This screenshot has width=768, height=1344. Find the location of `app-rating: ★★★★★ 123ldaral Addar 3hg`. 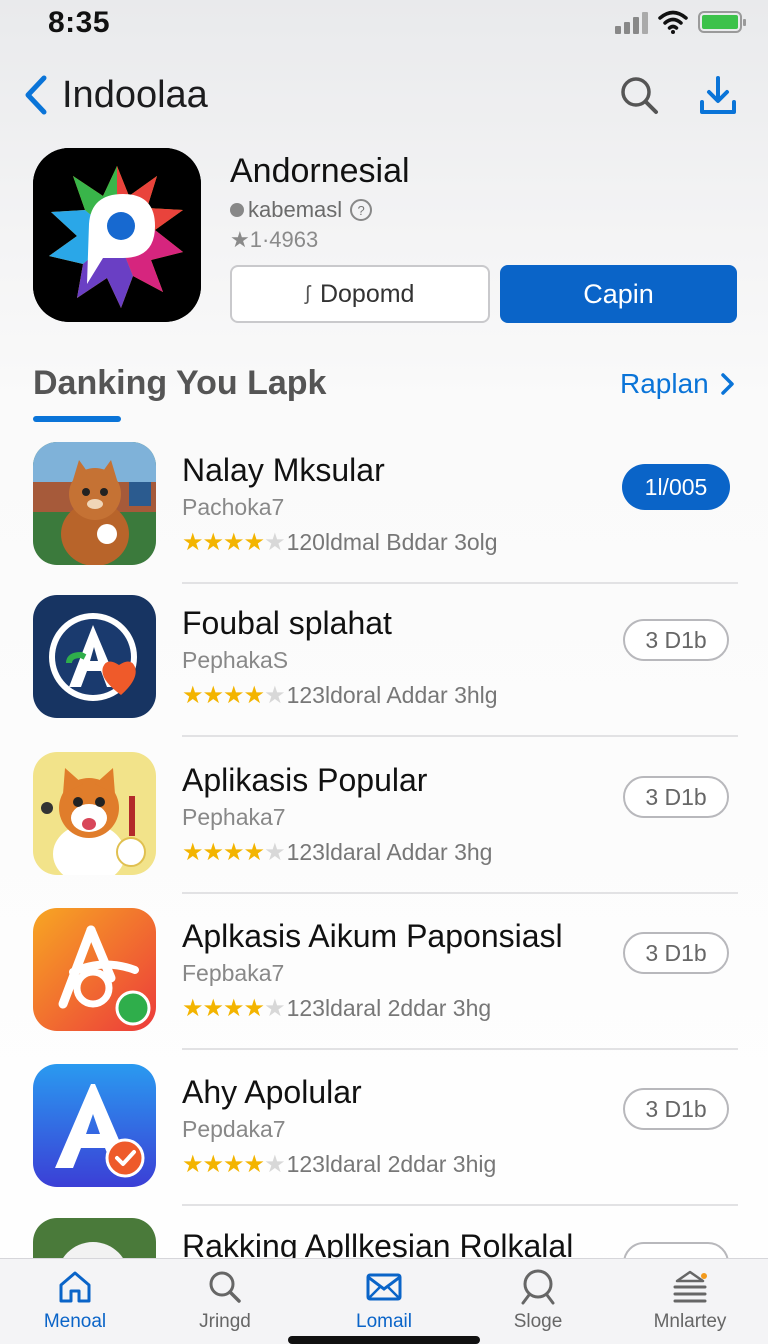

app-rating: ★★★★★ 123ldaral Addar 3hg is located at coordinates (337, 852).